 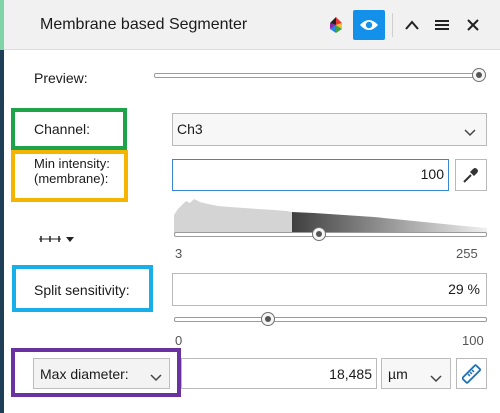 I want to click on highlight-frame-min-intensity, so click(x=69, y=176).